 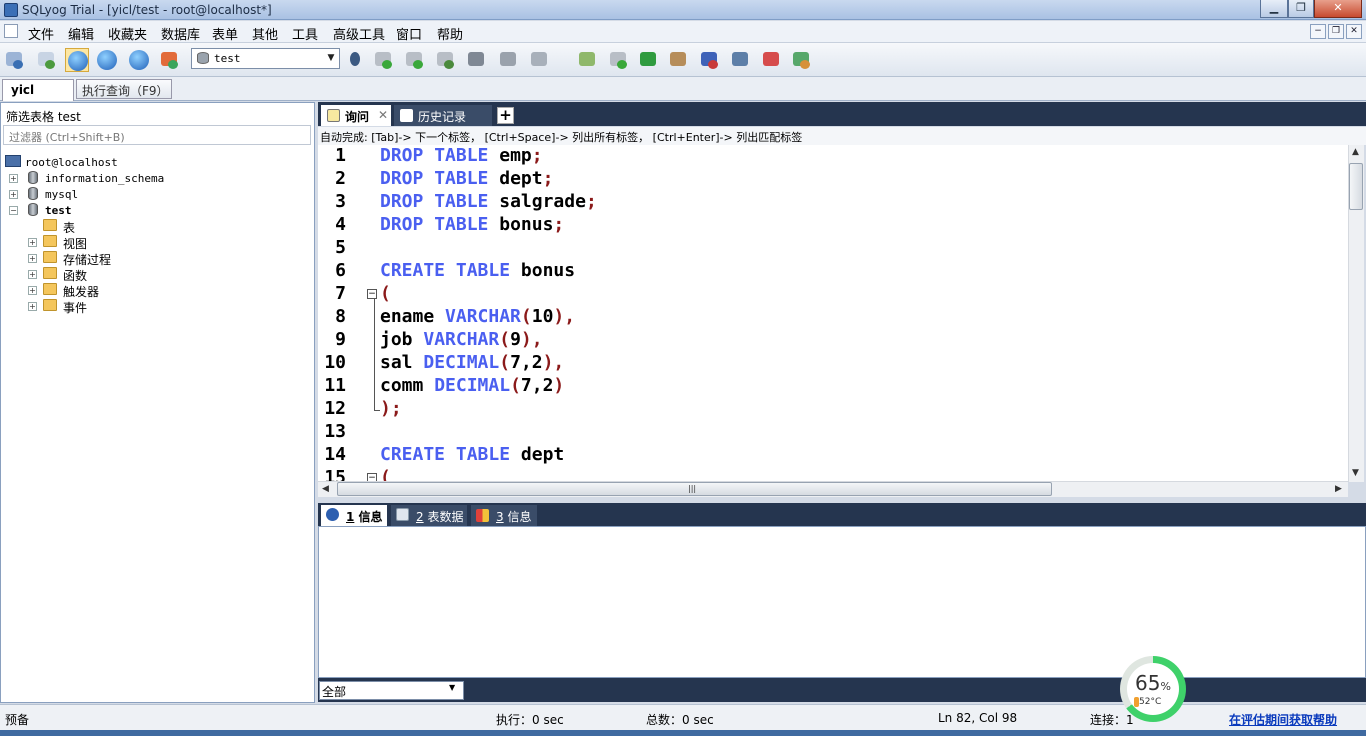 I want to click on tree-db-test: test, so click(x=58, y=210).